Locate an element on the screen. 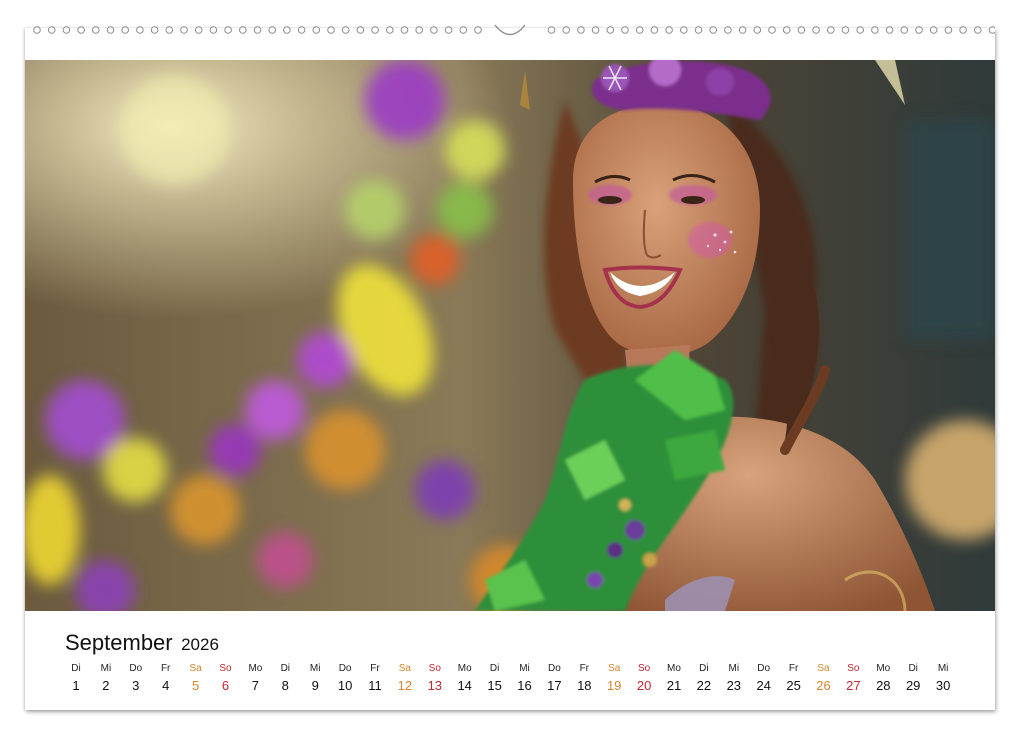  day-cell: Fr 4 is located at coordinates (166, 679).